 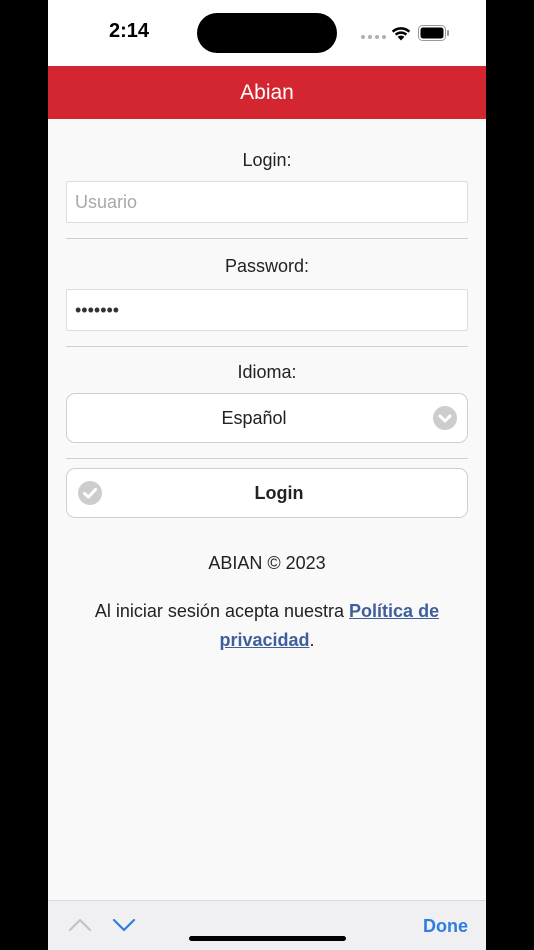 What do you see at coordinates (267, 202) in the screenshot?
I see `username-input` at bounding box center [267, 202].